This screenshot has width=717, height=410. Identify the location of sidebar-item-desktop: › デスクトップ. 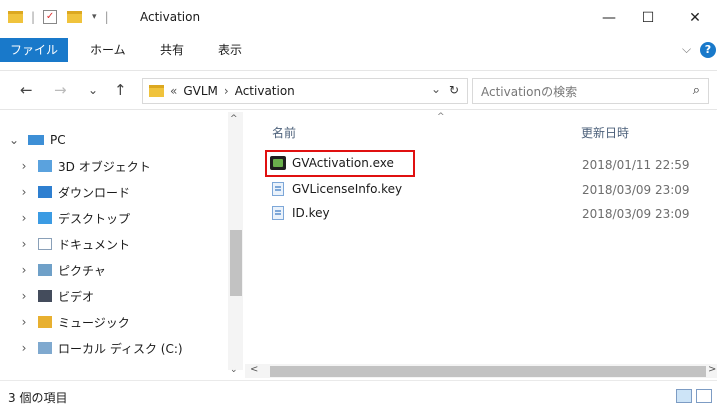
(70, 218).